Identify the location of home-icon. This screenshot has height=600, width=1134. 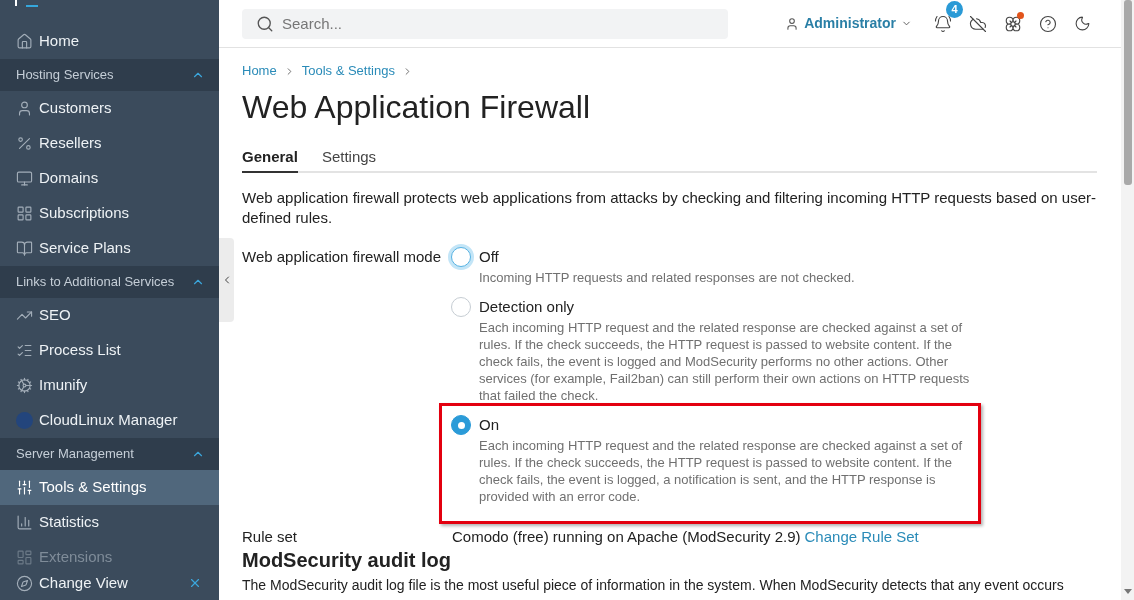
(24, 41).